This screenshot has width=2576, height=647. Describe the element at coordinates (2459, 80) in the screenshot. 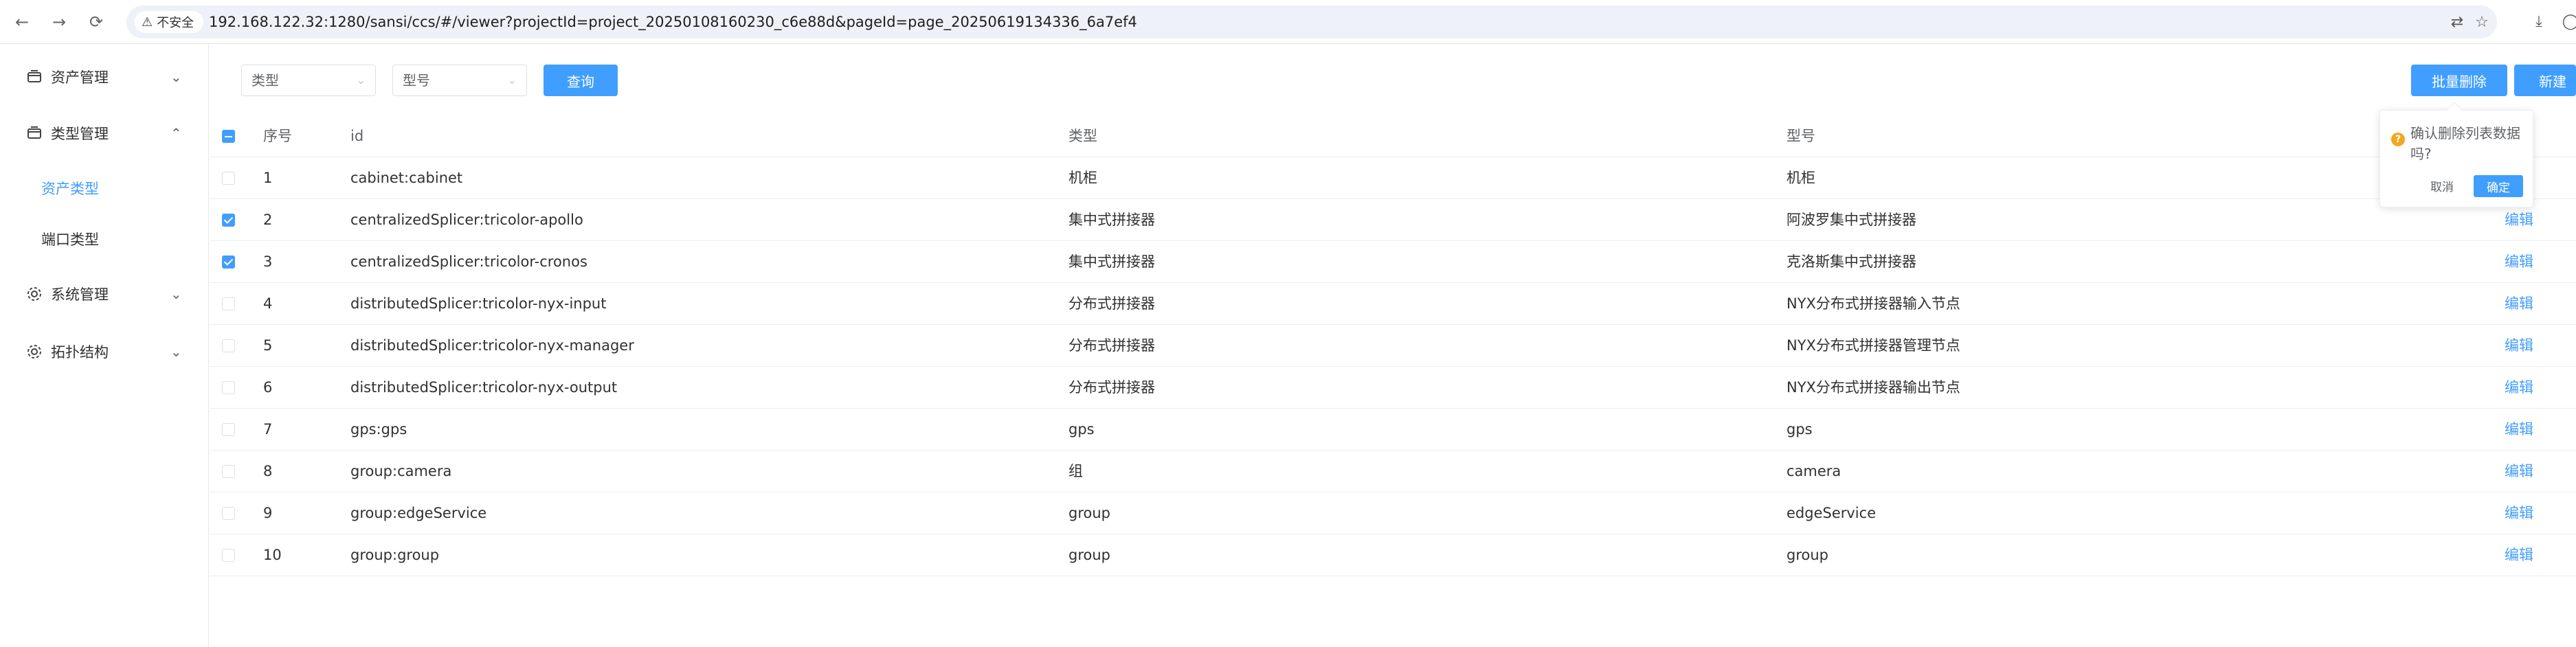

I see `batch-delete-button: 批量删除` at that location.